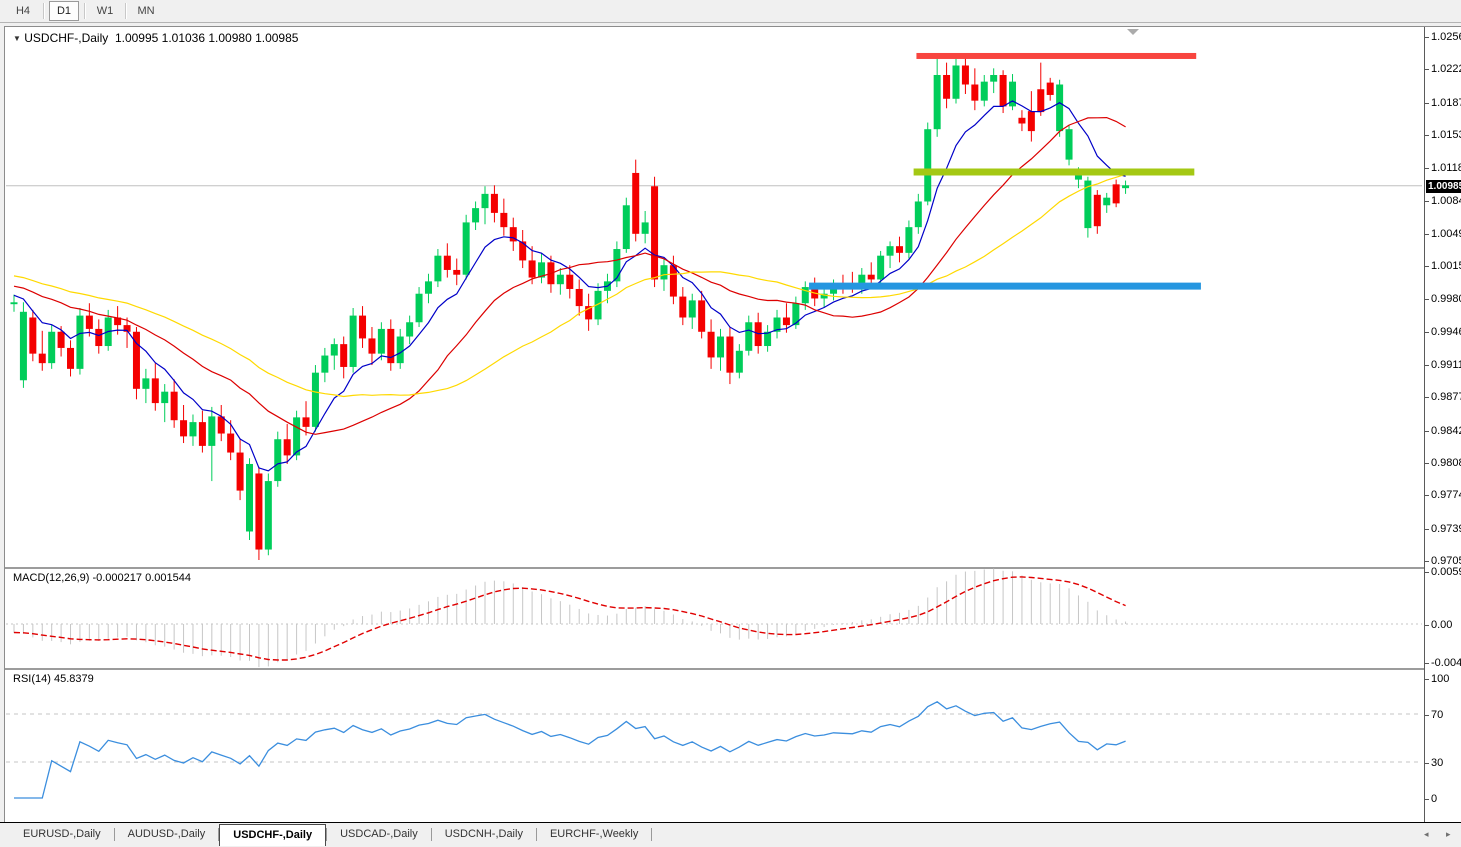 The width and height of the screenshot is (1461, 847). What do you see at coordinates (1056, 55) in the screenshot?
I see `hline-resistance-red` at bounding box center [1056, 55].